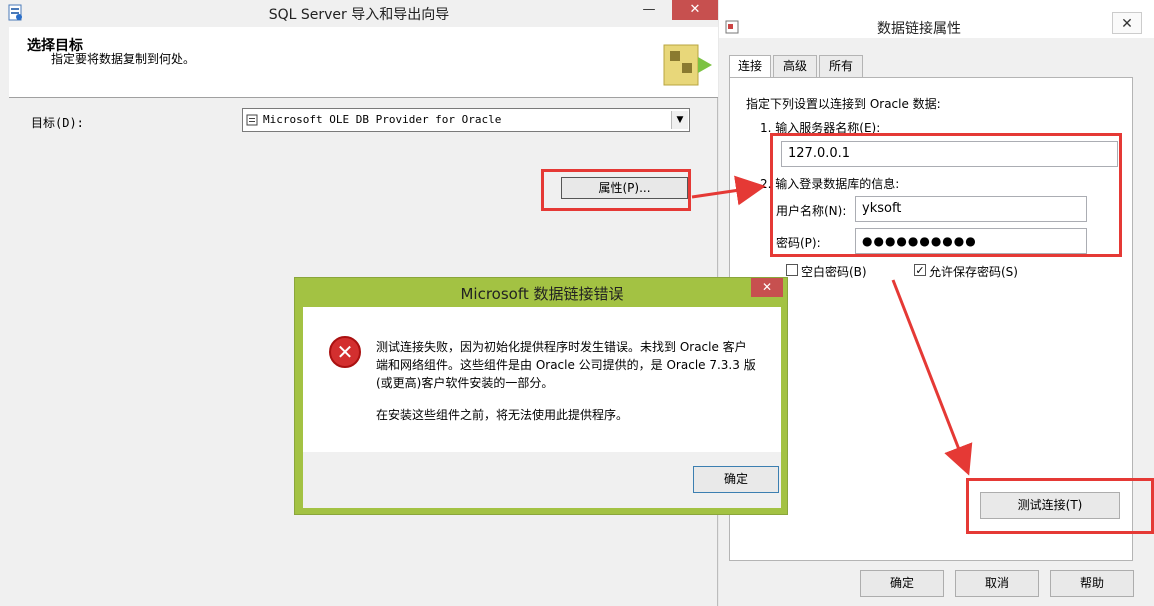  Describe the element at coordinates (345, 352) in the screenshot. I see `error-icon: ✕` at that location.